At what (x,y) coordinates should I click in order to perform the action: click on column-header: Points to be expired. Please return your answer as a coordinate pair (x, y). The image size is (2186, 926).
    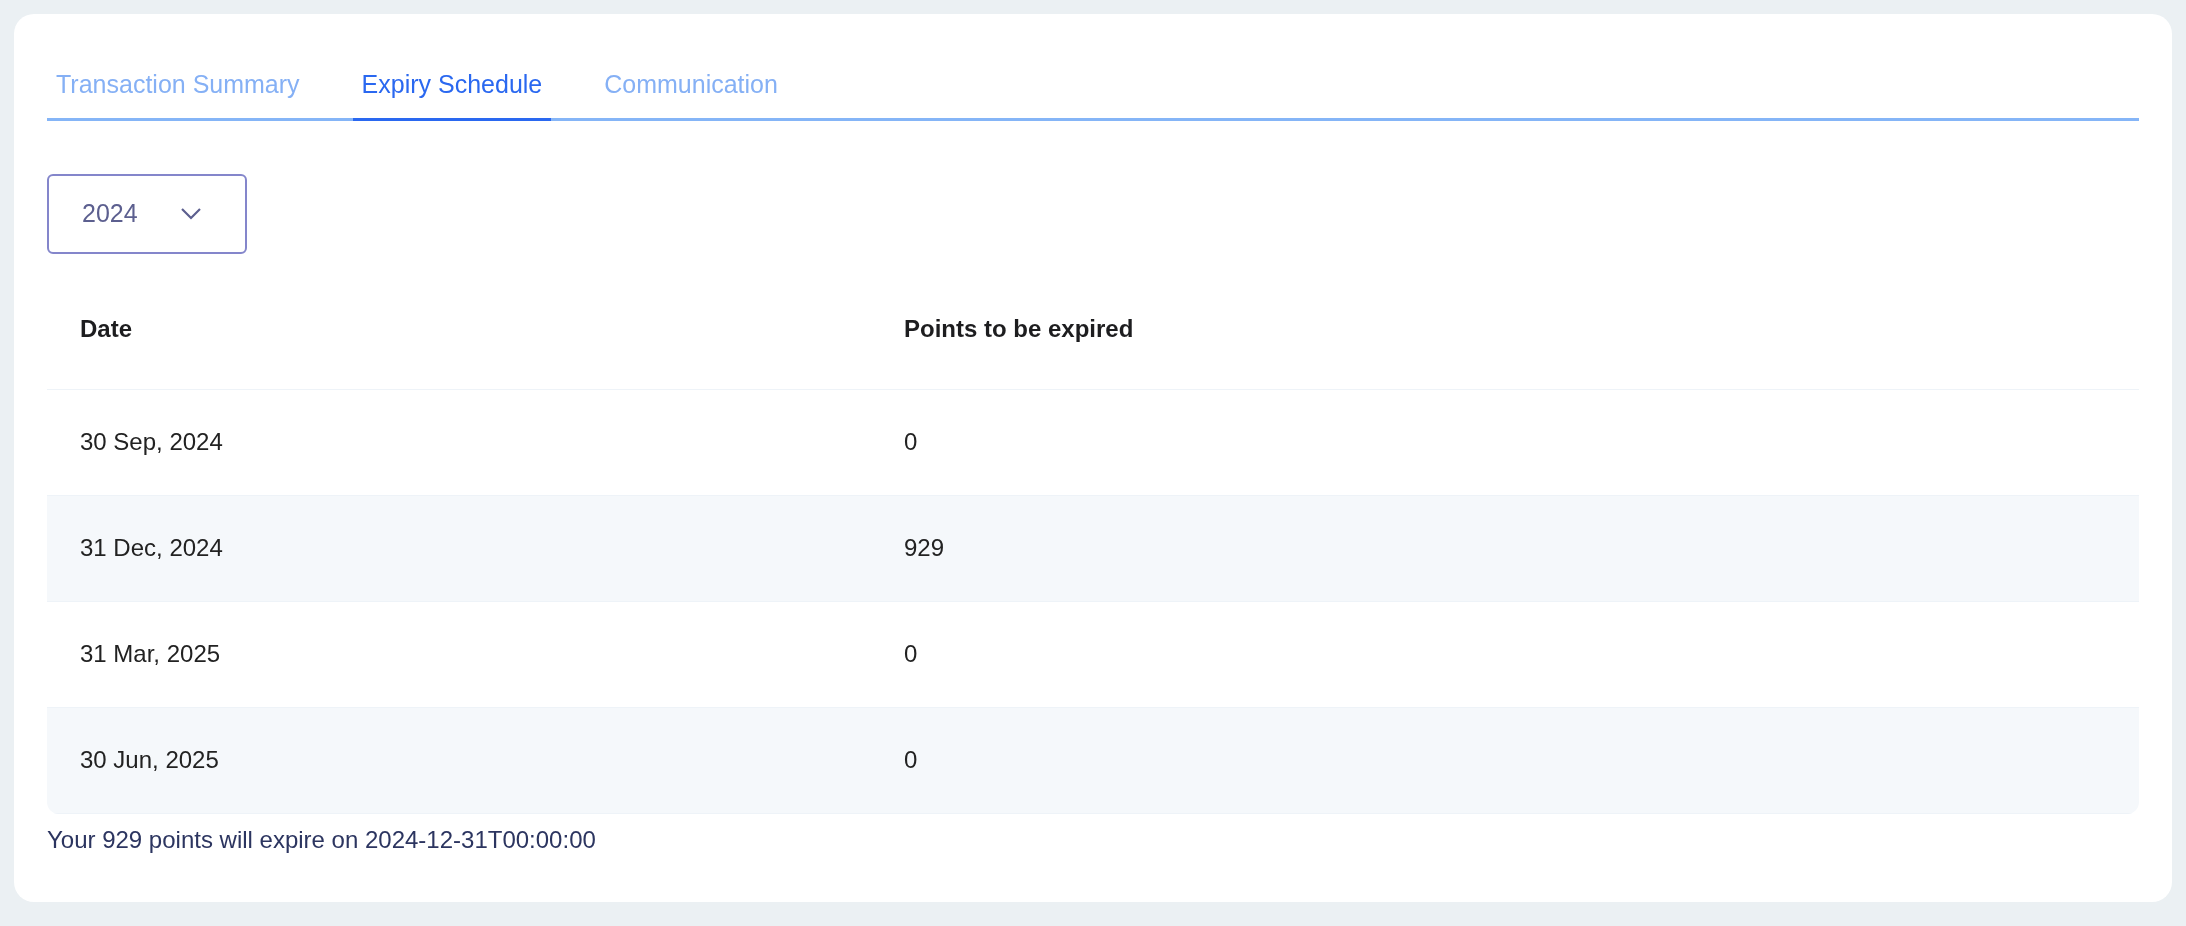
    Looking at the image, I should click on (1019, 329).